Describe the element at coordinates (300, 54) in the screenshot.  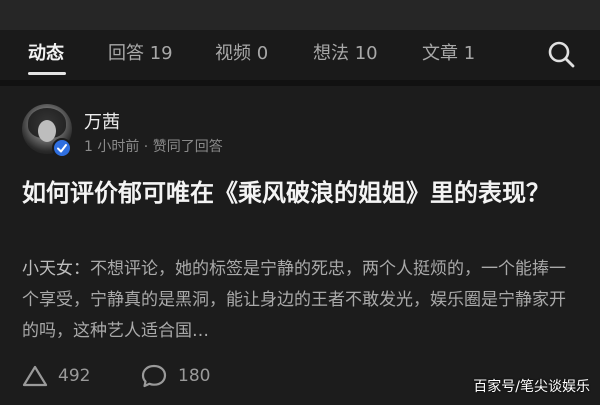
I see `profile-tab-bar: 动态 回答 19 视频 0 想法 10 文章 1` at that location.